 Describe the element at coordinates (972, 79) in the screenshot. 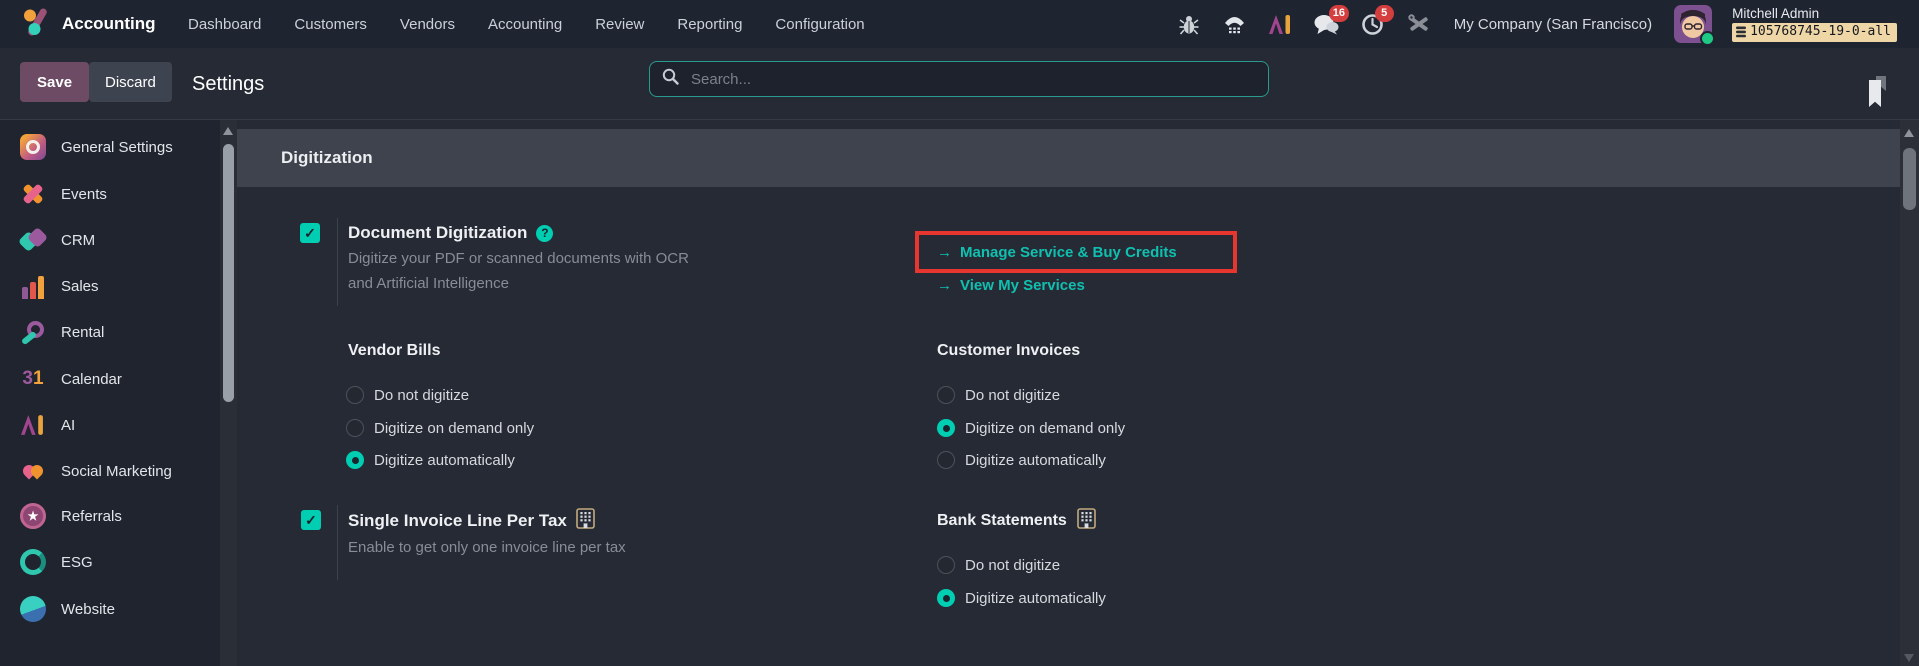

I see `search-input` at that location.